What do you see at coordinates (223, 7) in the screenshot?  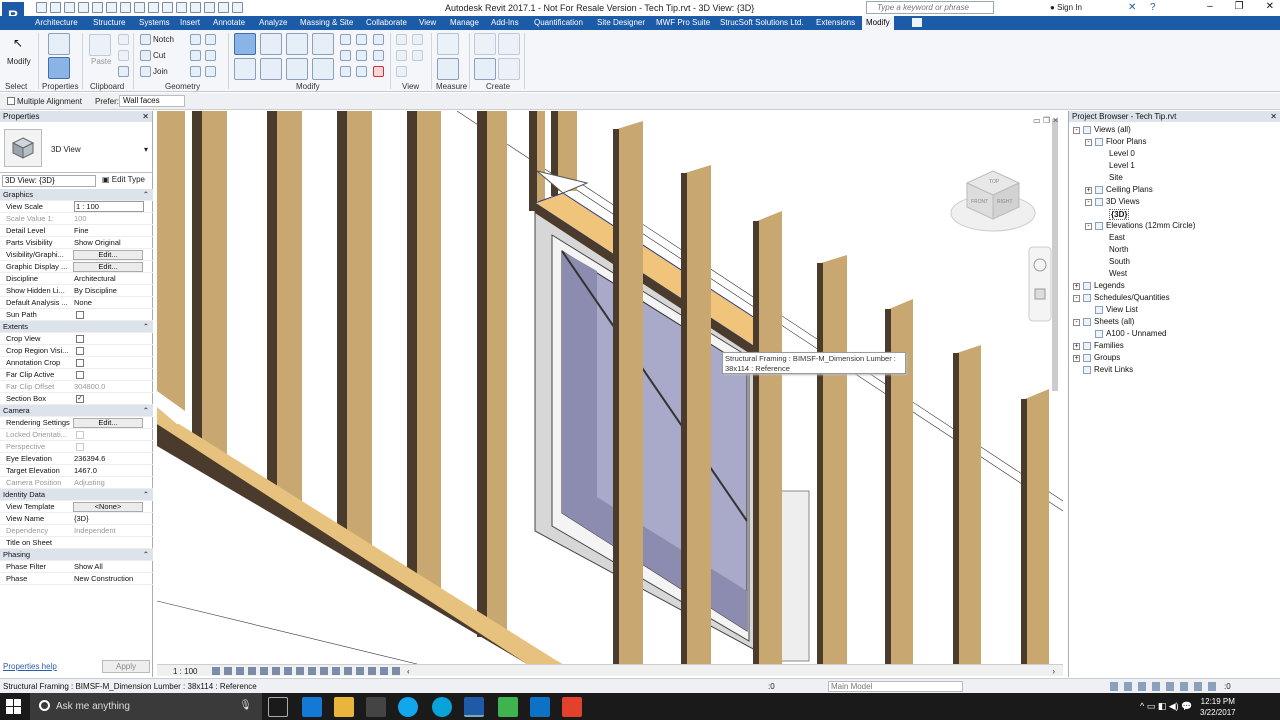 I see `close-hidden-windows-icon` at bounding box center [223, 7].